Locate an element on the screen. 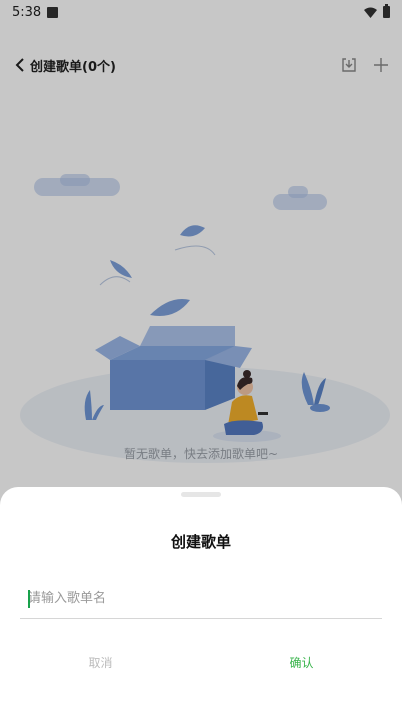  playlist-name-input is located at coordinates (201, 598).